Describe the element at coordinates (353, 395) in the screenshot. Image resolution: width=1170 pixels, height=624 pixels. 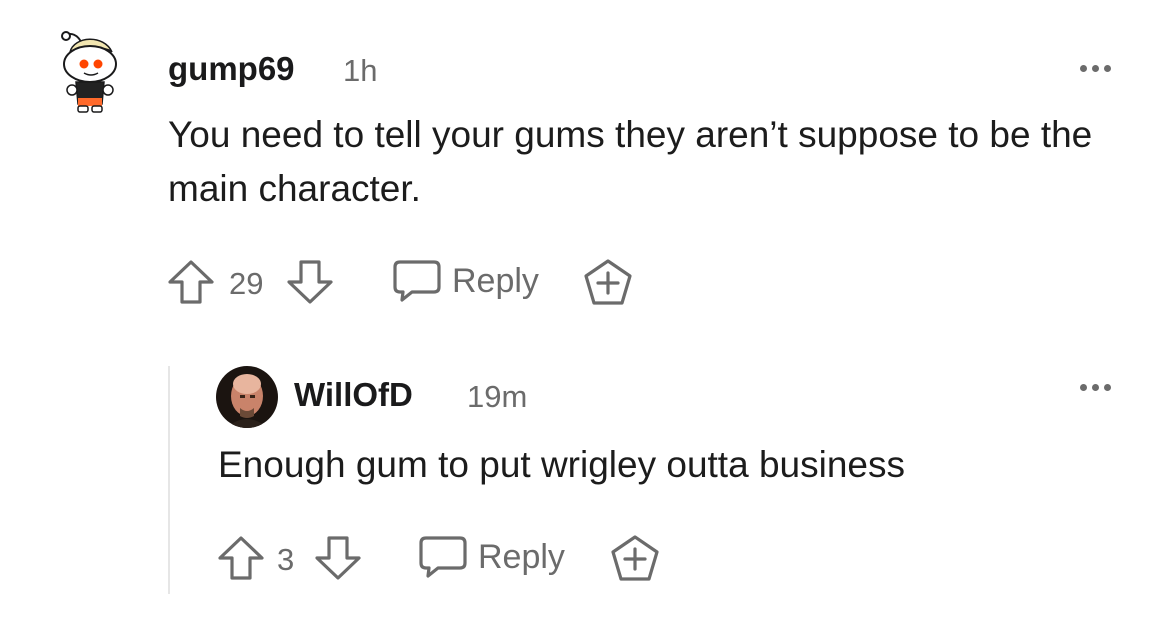
I see `username: WillOfD` at that location.